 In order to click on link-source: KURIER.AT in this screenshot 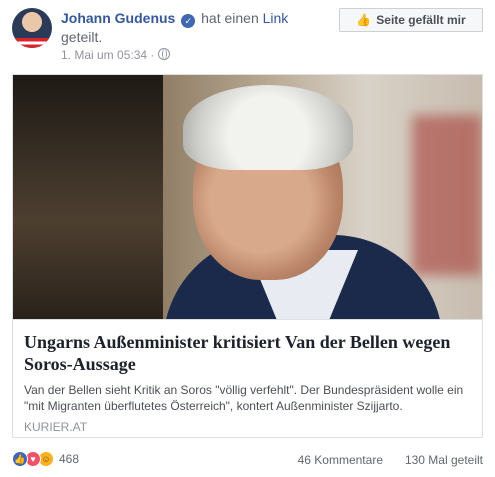, I will do `click(56, 427)`.